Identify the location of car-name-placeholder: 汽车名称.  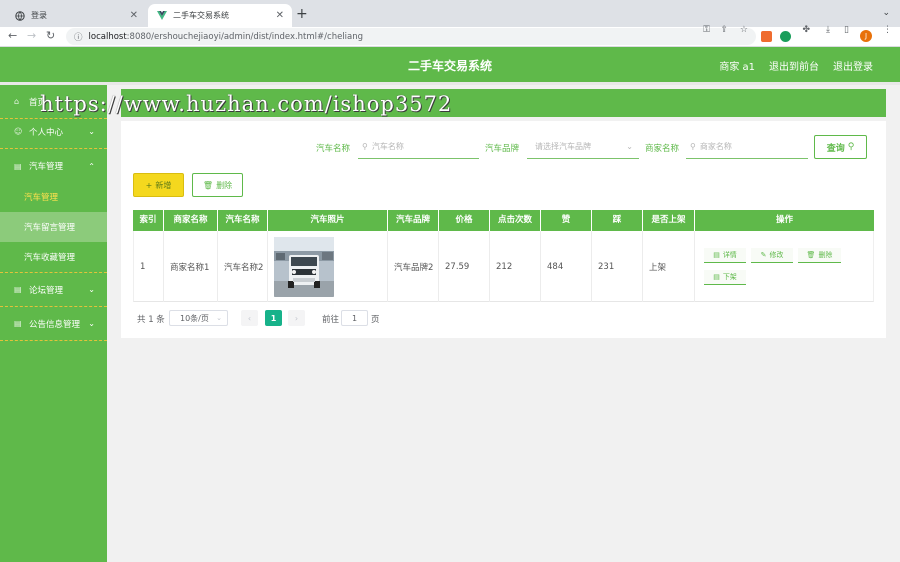
(387, 146).